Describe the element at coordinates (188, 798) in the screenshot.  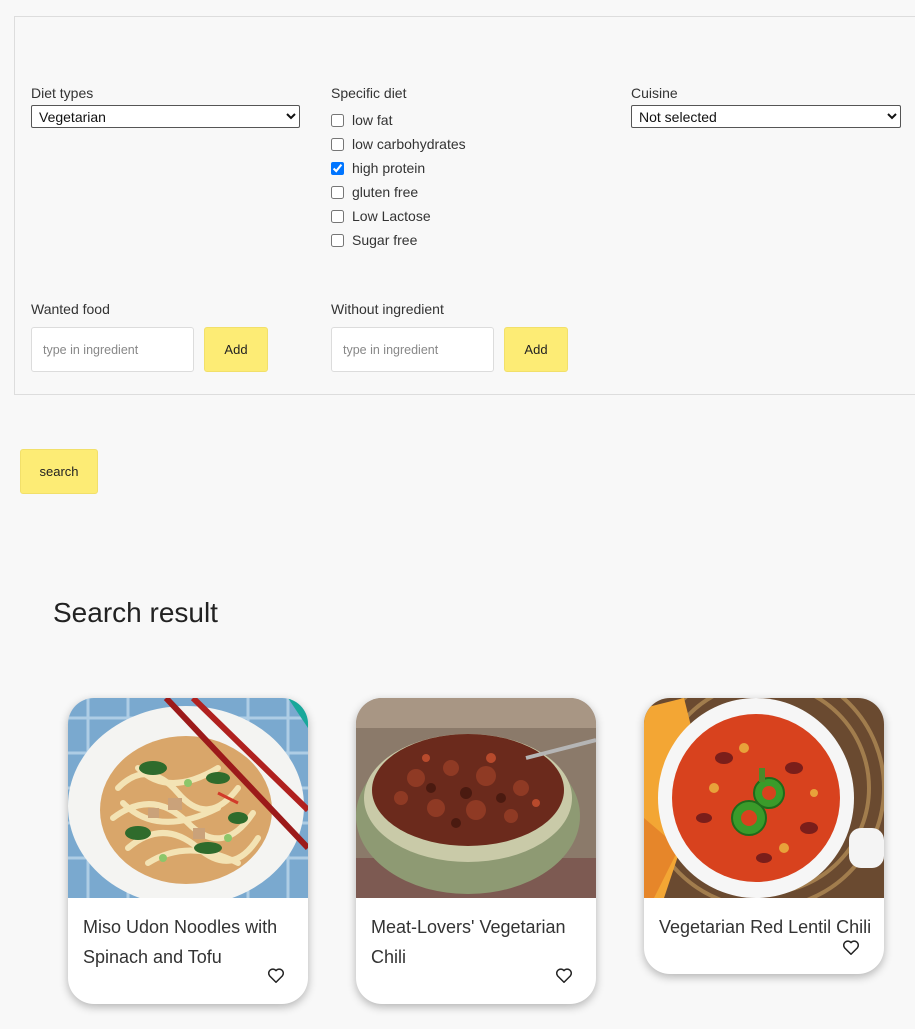
I see `recipe-photo-udon` at that location.